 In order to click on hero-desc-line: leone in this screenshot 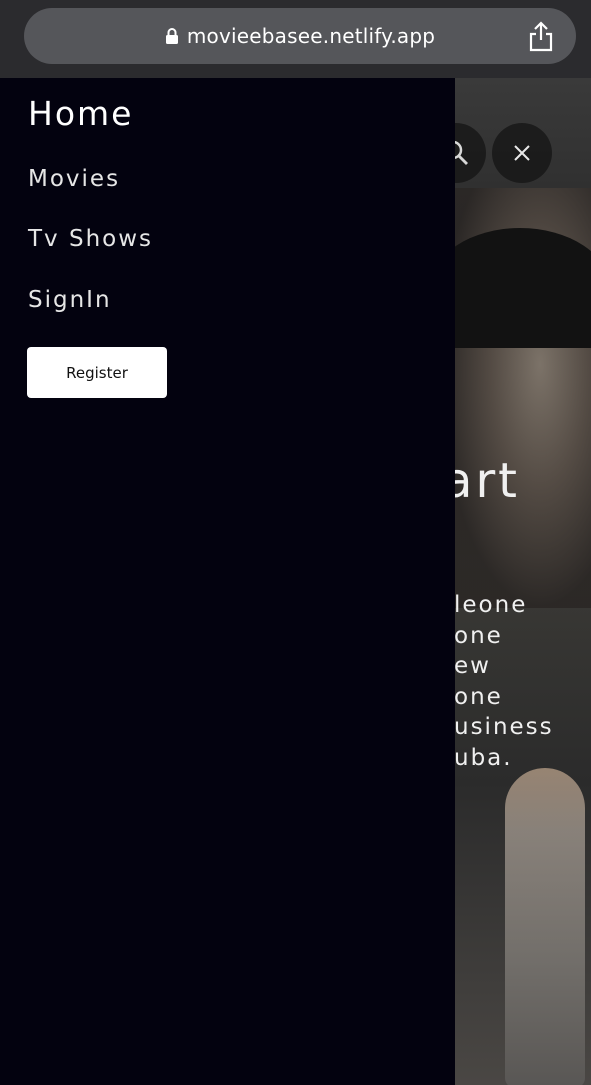, I will do `click(491, 605)`.